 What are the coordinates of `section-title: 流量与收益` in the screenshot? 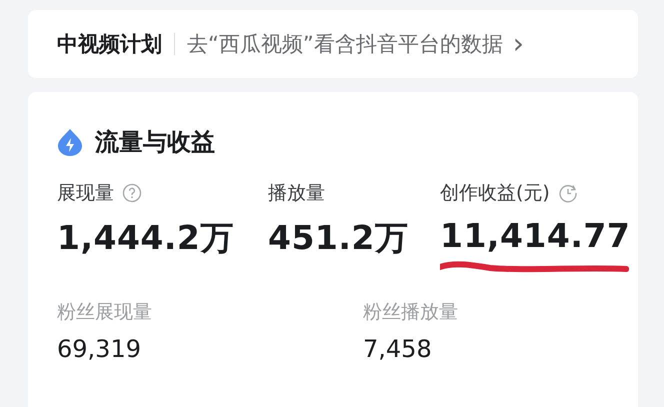 It's located at (155, 142).